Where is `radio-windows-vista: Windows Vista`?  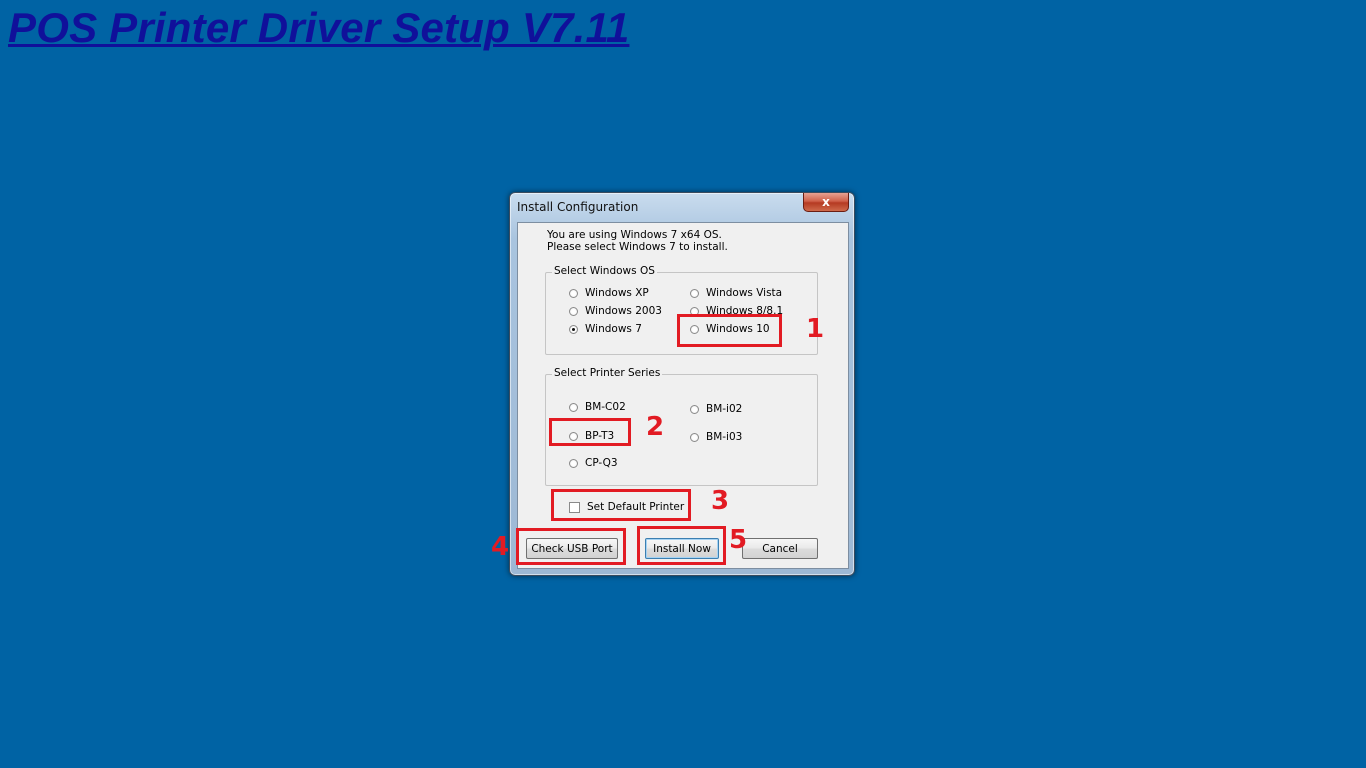 radio-windows-vista: Windows Vista is located at coordinates (736, 293).